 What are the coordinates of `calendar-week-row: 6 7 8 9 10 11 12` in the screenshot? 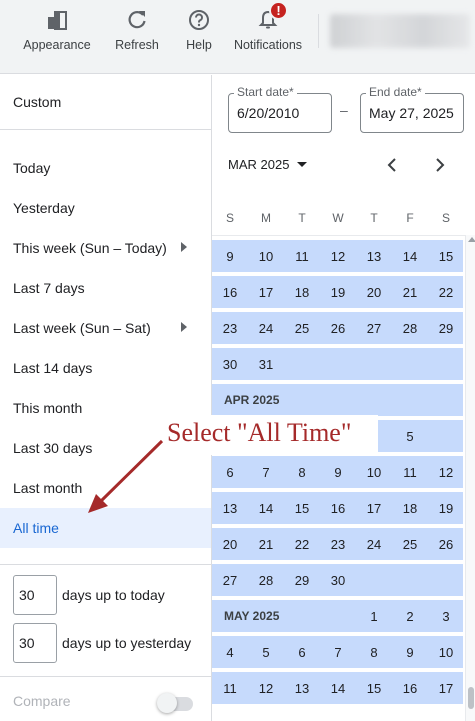 It's located at (337, 472).